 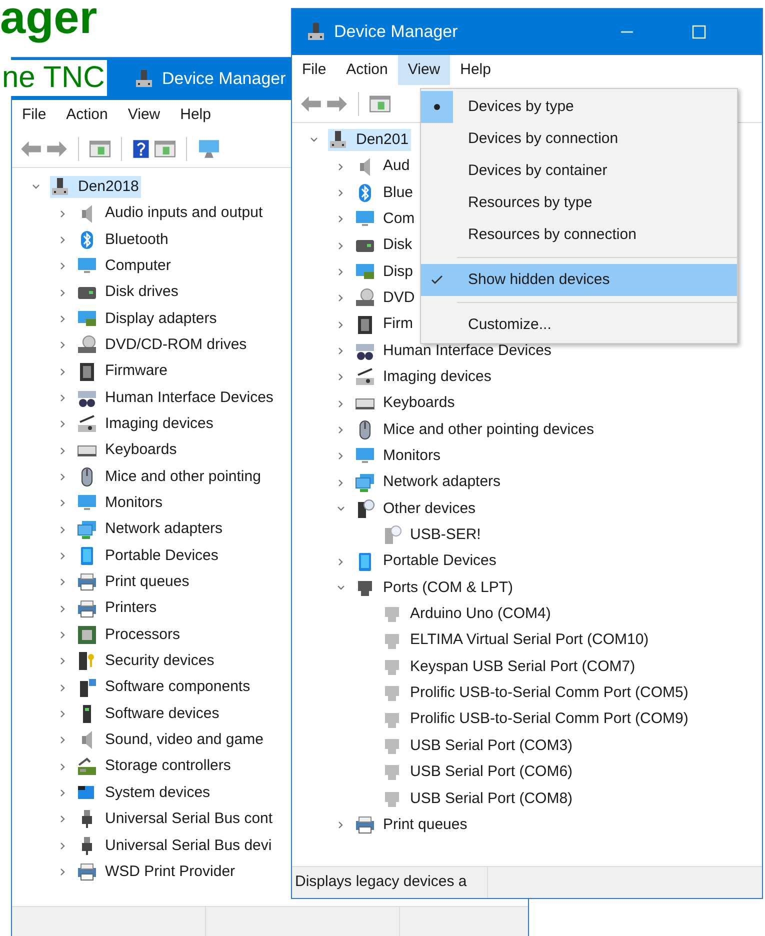 What do you see at coordinates (87, 661) in the screenshot?
I see `key-icon` at bounding box center [87, 661].